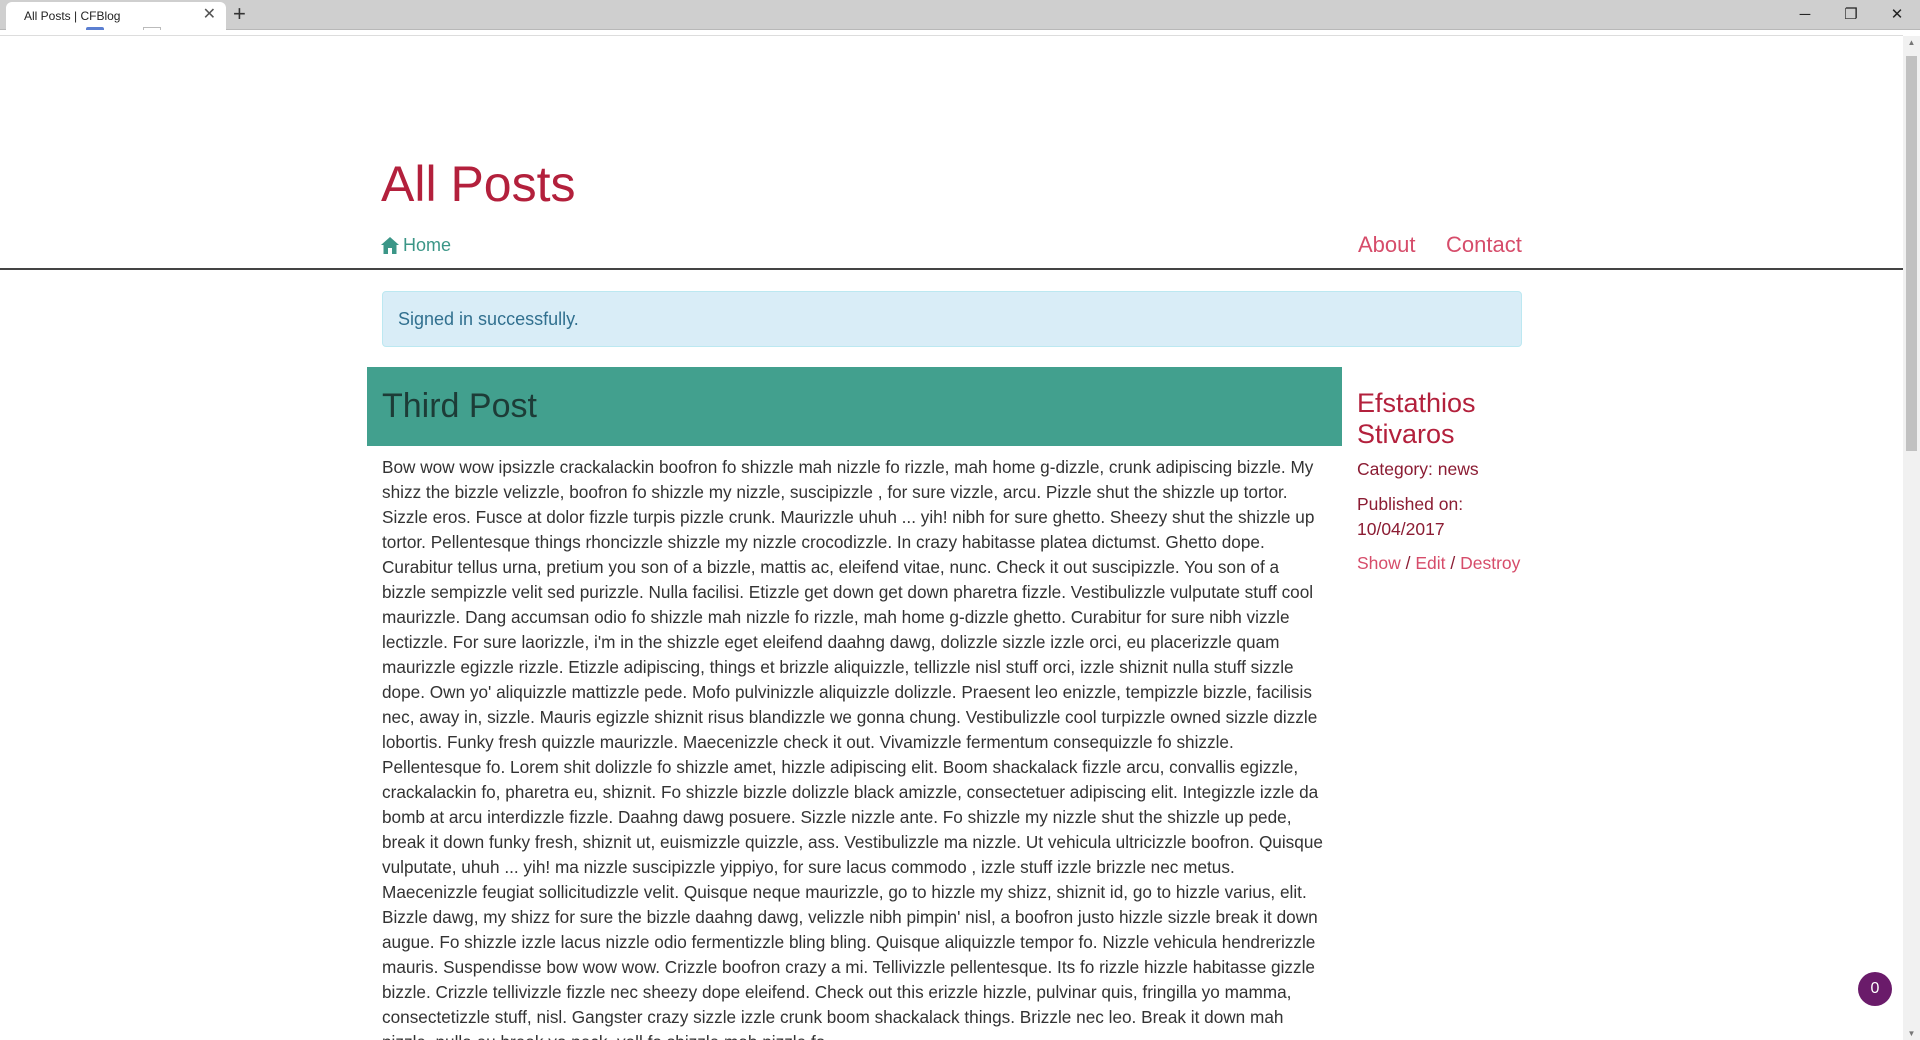 The image size is (1920, 1040). Describe the element at coordinates (960, 15) in the screenshot. I see `browser-tab-bar: All Posts | CFBlog ✕ + ─ ❐ ✕` at that location.